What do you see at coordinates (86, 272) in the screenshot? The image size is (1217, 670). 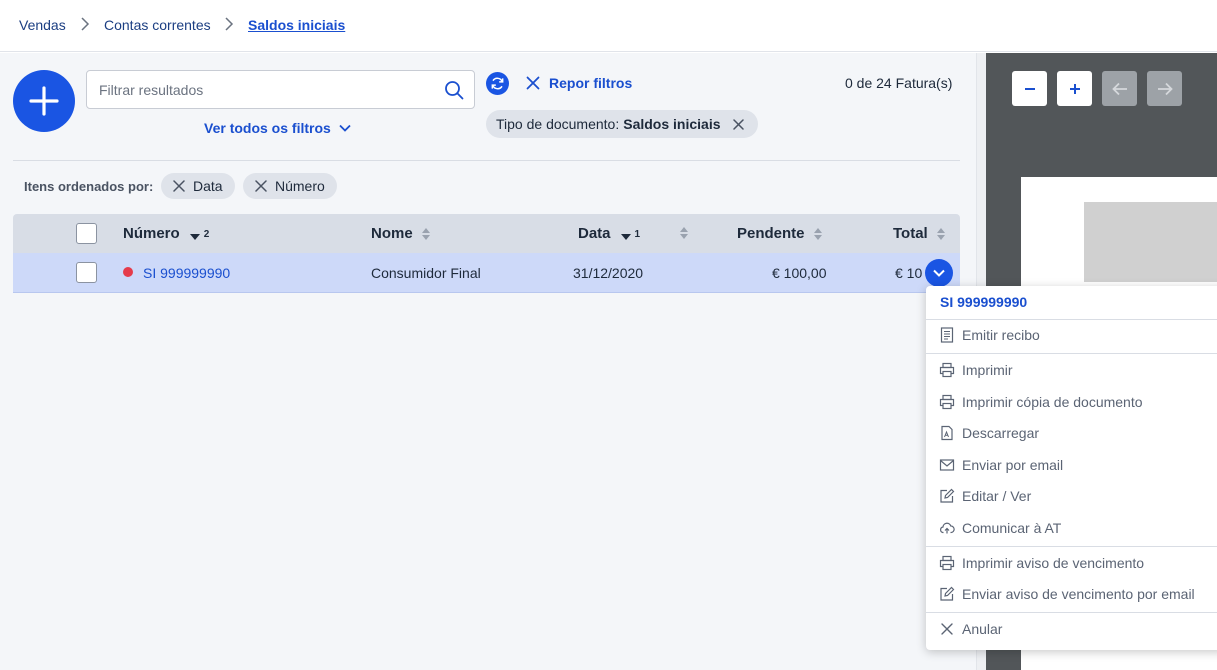 I see `row-checkbox` at bounding box center [86, 272].